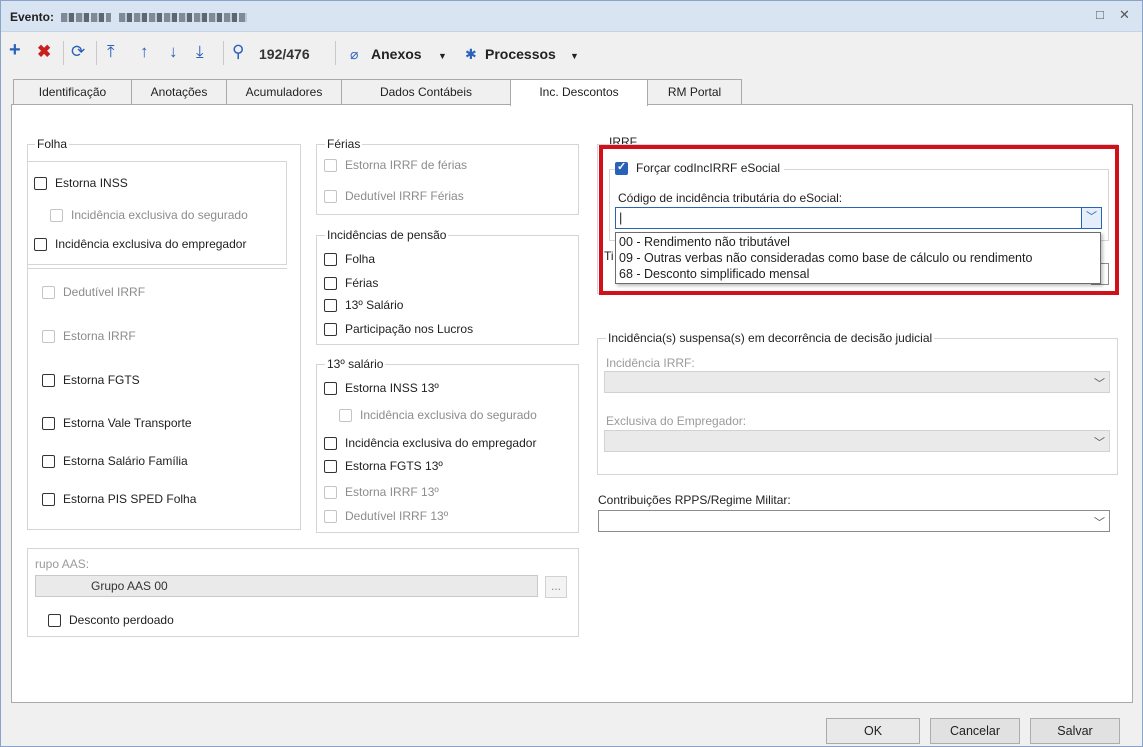 This screenshot has height=747, width=1143. I want to click on folha-incidencia-empregador-checkbox: Incidência exclusiva do empregador, so click(140, 244).